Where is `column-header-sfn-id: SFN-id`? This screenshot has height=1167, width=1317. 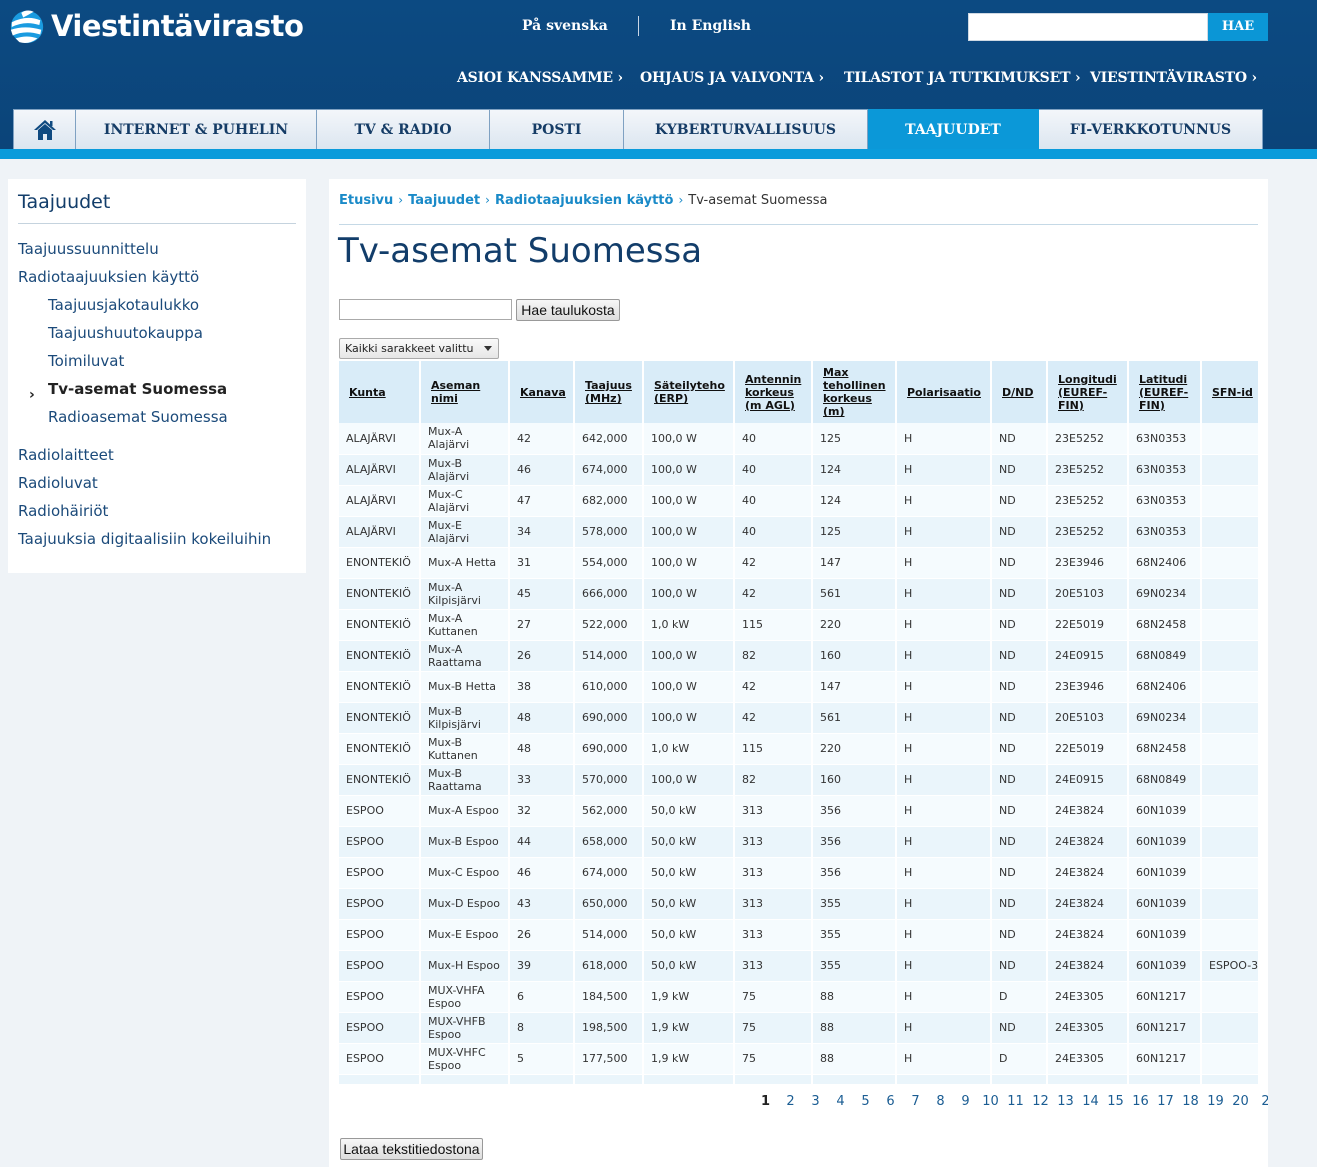
column-header-sfn-id: SFN-id is located at coordinates (1229, 392).